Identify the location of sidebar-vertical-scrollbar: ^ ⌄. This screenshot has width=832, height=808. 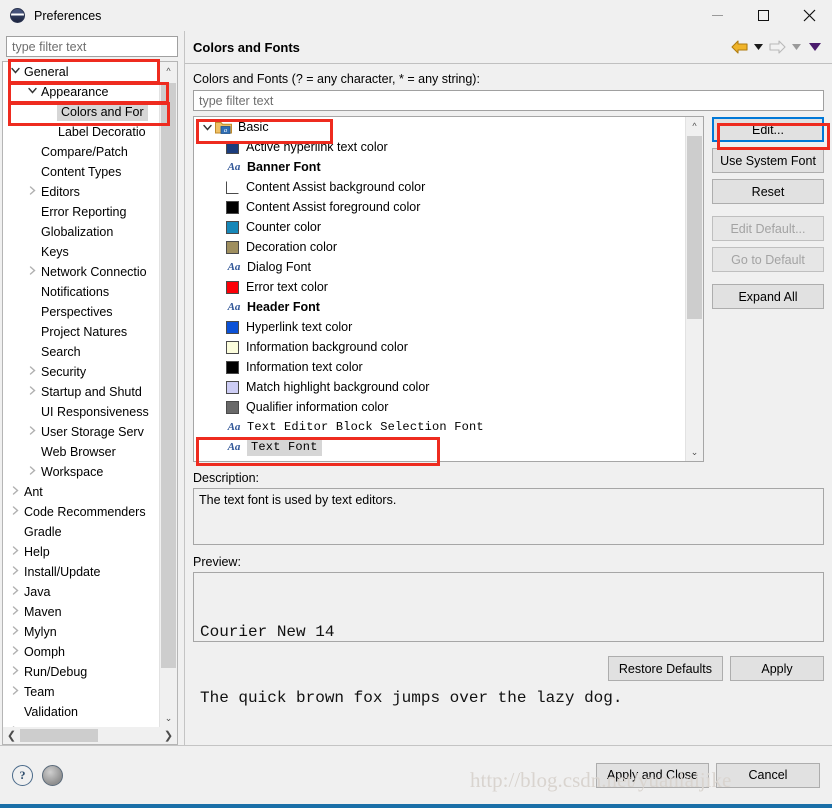
(168, 394).